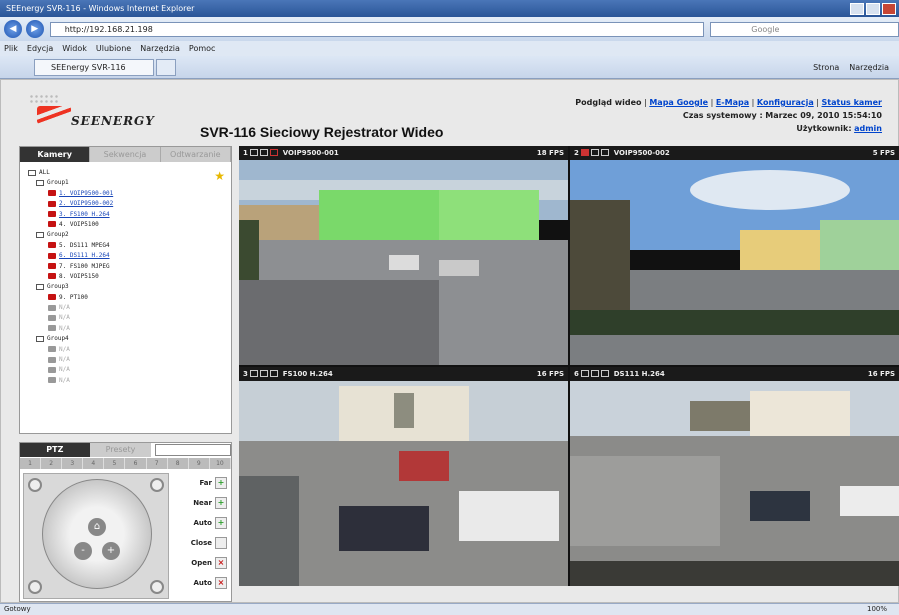 This screenshot has width=899, height=615. What do you see at coordinates (873, 8) in the screenshot?
I see `maximize-button` at bounding box center [873, 8].